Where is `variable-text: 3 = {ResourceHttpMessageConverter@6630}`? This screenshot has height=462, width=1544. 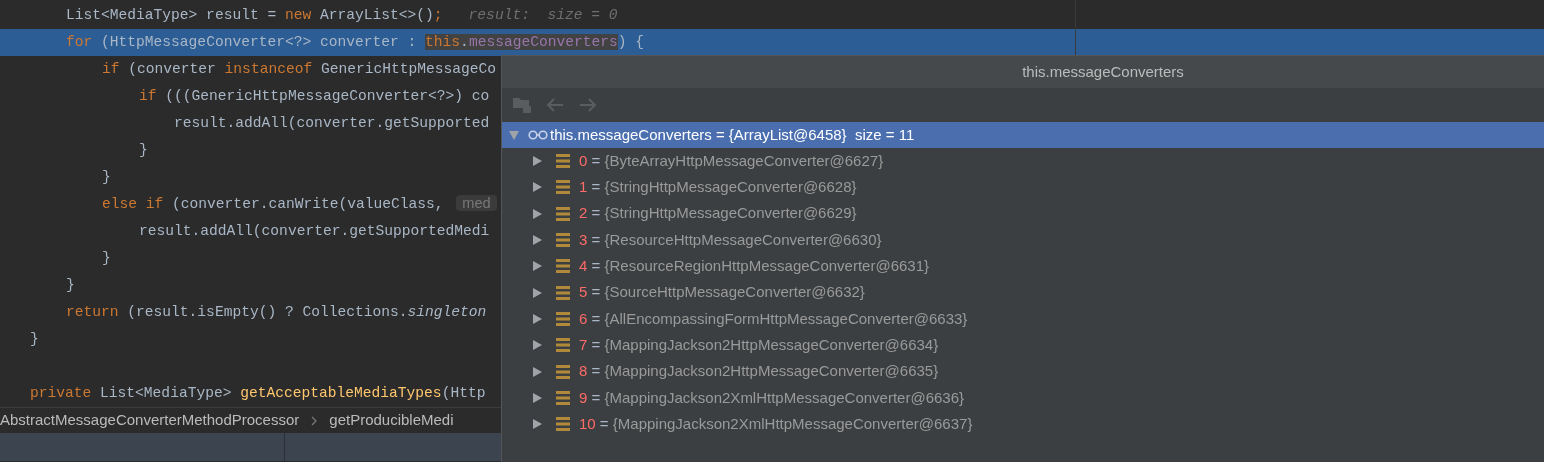 variable-text: 3 = {ResourceHttpMessageConverter@6630} is located at coordinates (730, 239).